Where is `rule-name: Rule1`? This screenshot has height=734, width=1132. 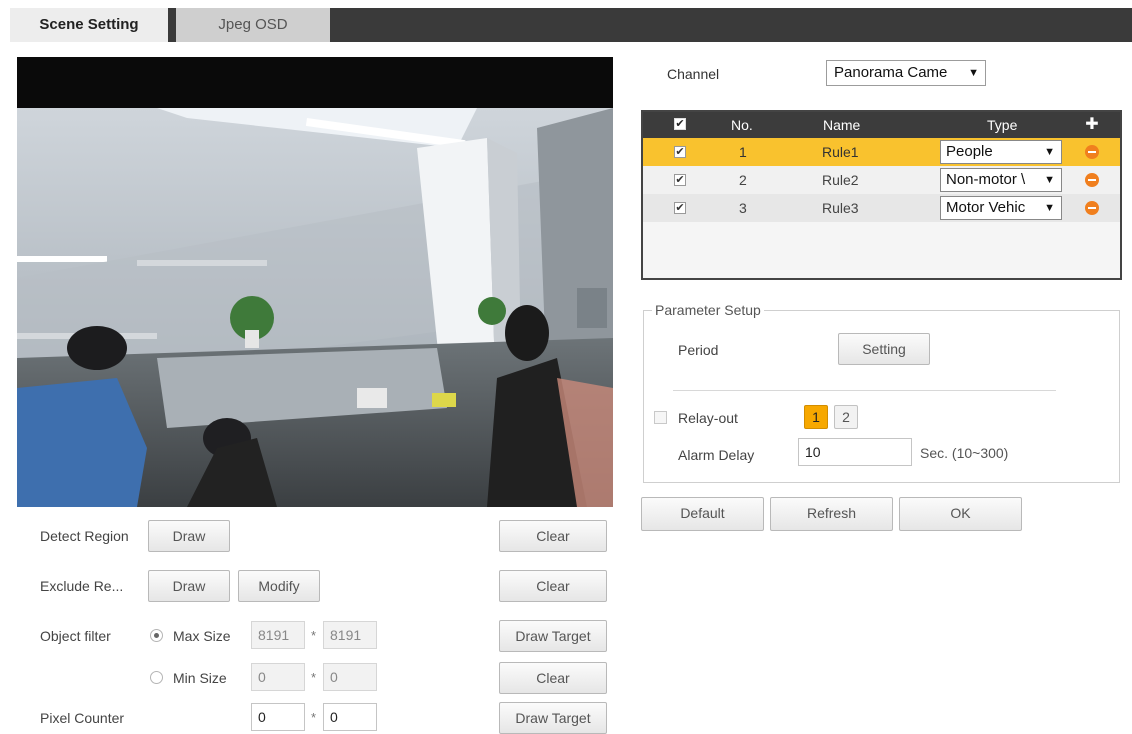
rule-name: Rule1 is located at coordinates (840, 152).